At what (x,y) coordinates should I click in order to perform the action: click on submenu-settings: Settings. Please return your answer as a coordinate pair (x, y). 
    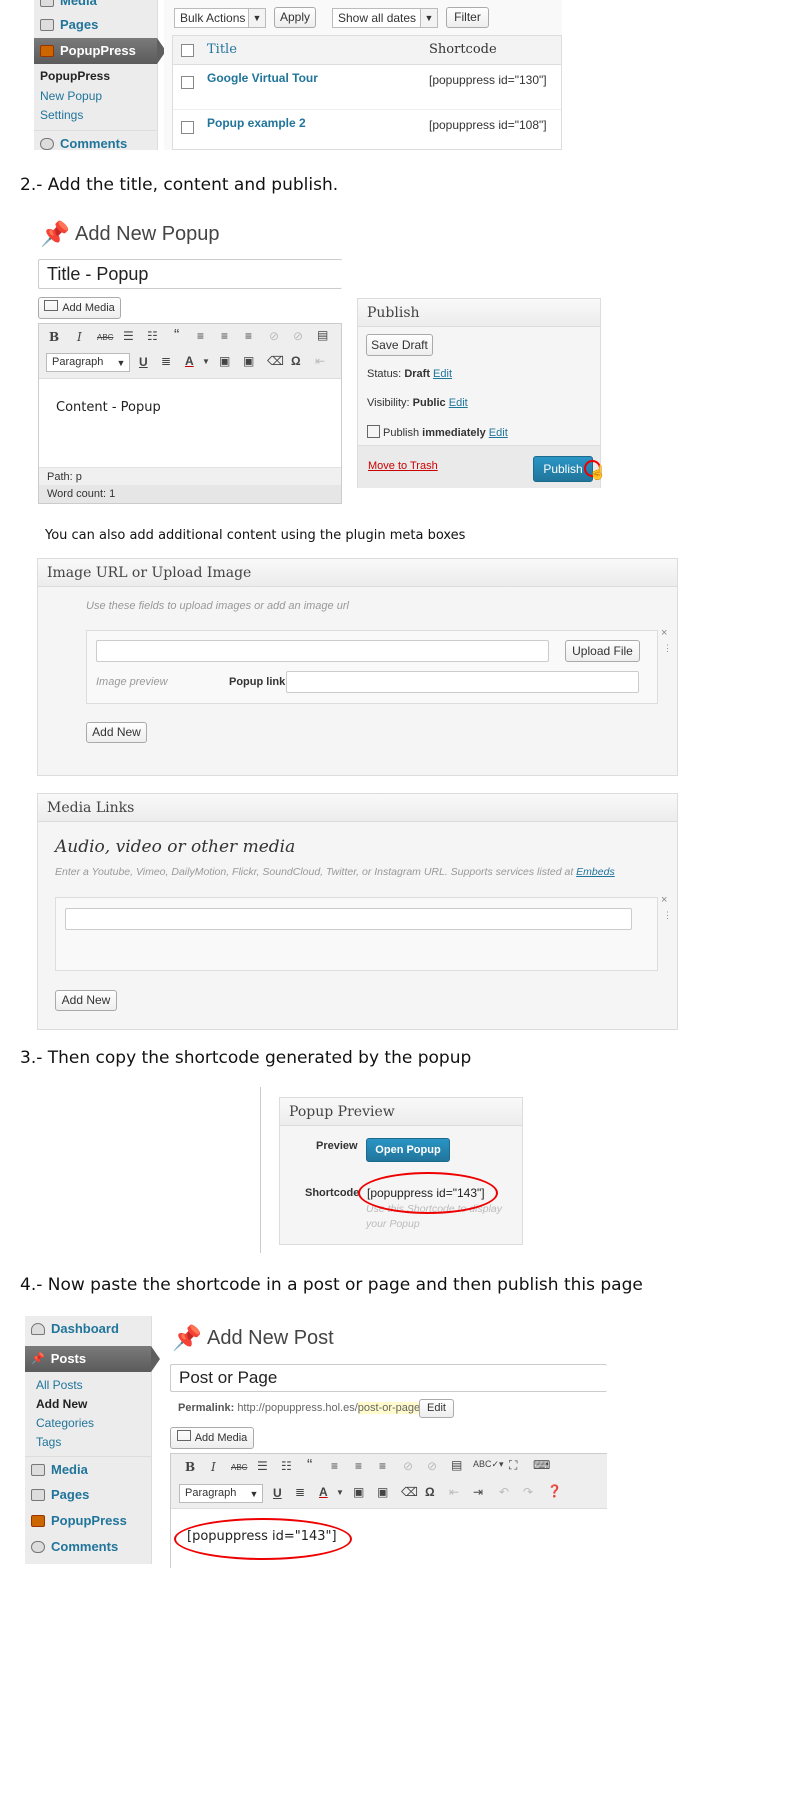
    Looking at the image, I should click on (61, 115).